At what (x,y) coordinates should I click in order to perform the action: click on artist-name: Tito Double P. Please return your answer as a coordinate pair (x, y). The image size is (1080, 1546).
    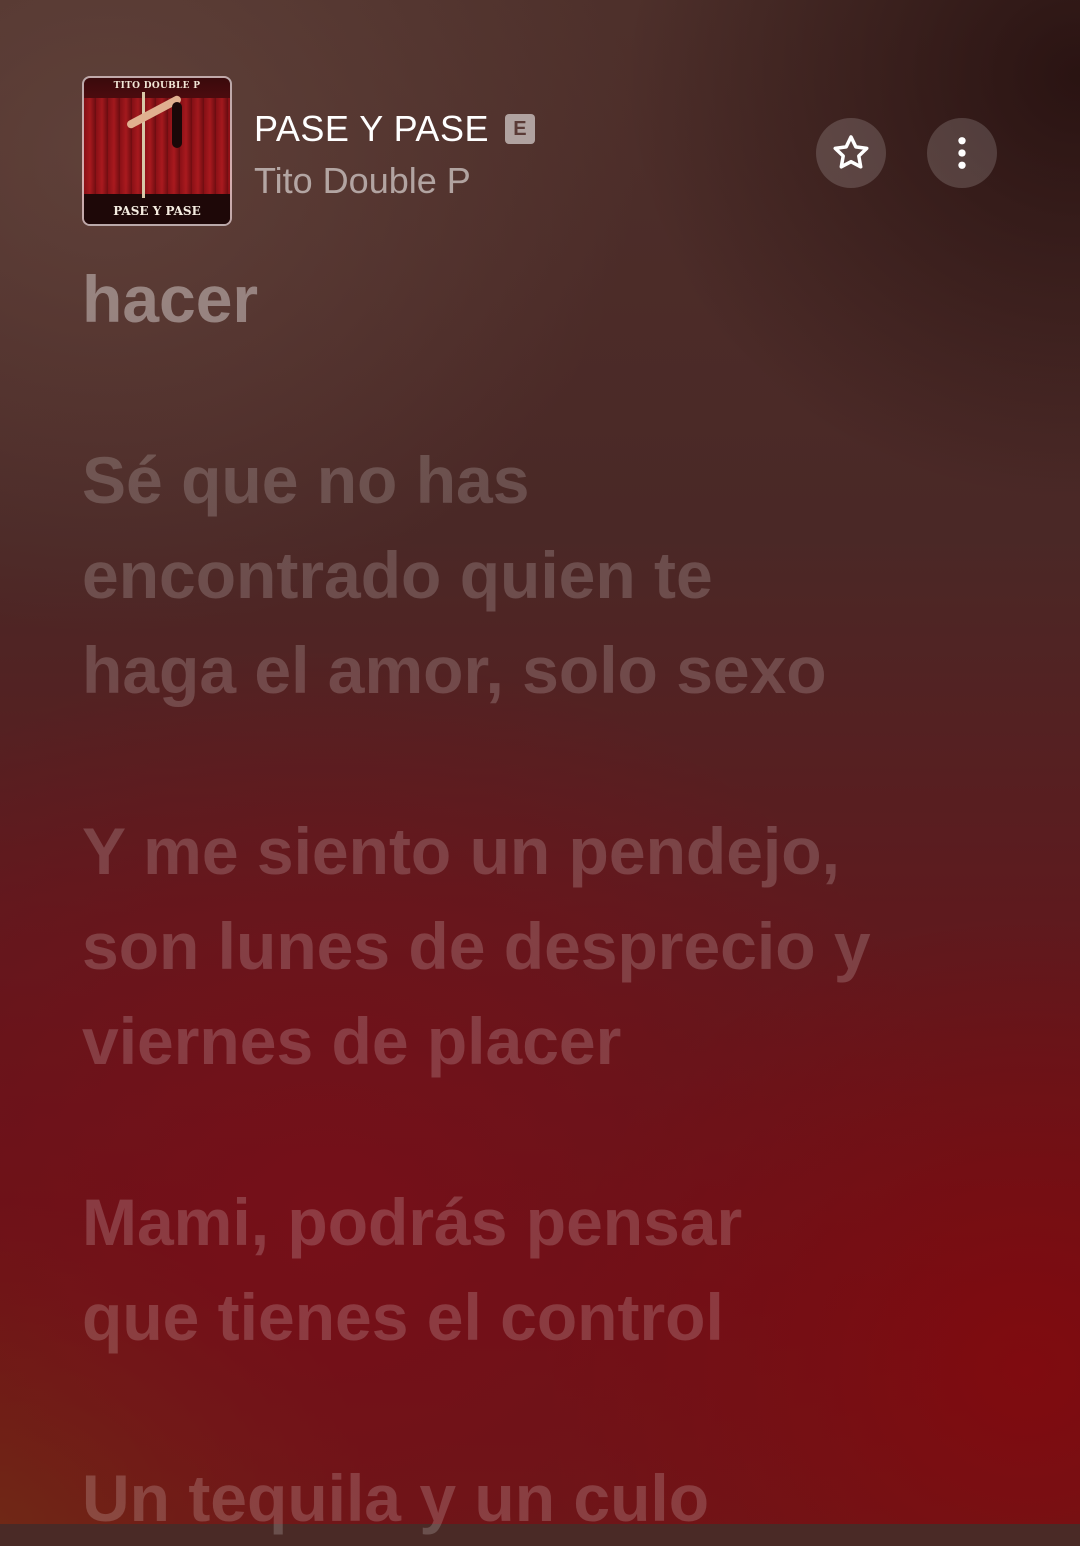
    Looking at the image, I should click on (362, 181).